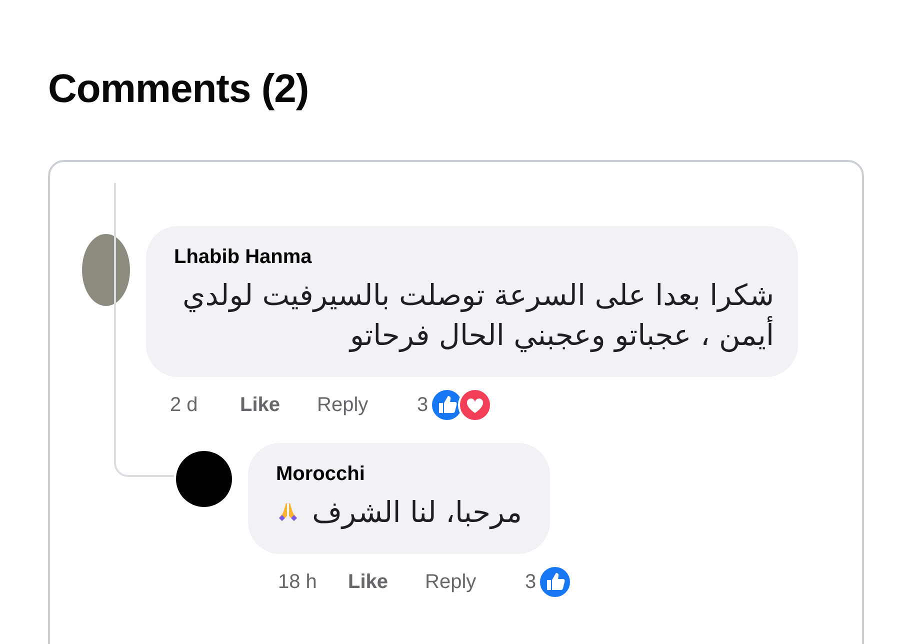 This screenshot has width=912, height=644. Describe the element at coordinates (399, 474) in the screenshot. I see `author-name: Morocchi` at that location.